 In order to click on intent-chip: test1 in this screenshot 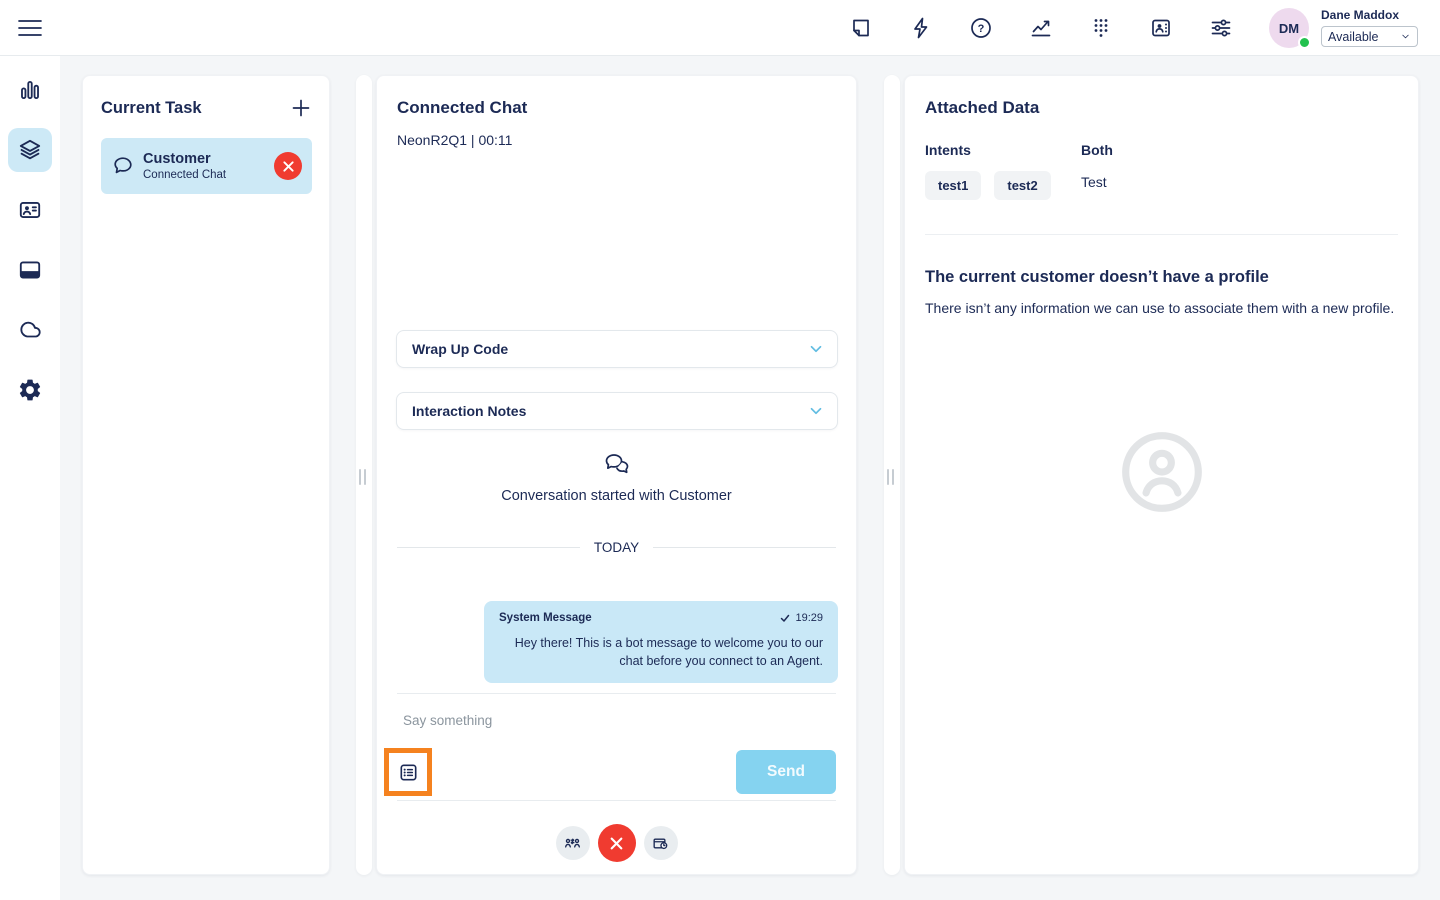, I will do `click(953, 185)`.